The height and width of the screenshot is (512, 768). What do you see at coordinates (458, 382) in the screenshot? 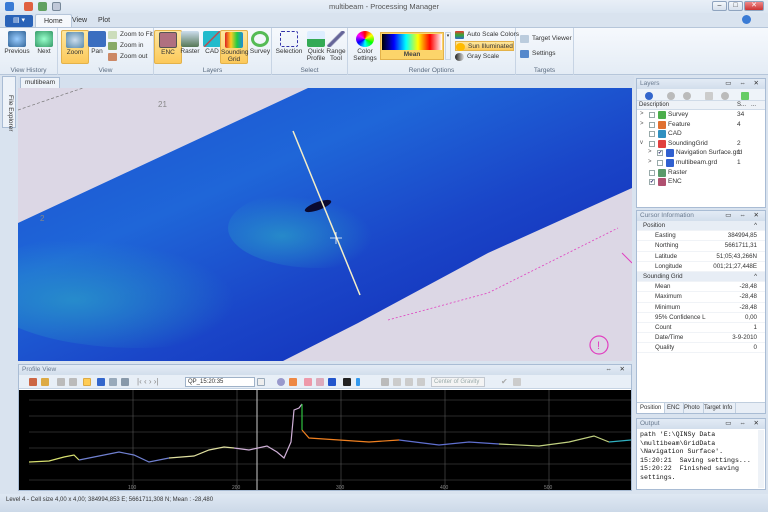
I see `method-select: Center of Gravity` at bounding box center [458, 382].